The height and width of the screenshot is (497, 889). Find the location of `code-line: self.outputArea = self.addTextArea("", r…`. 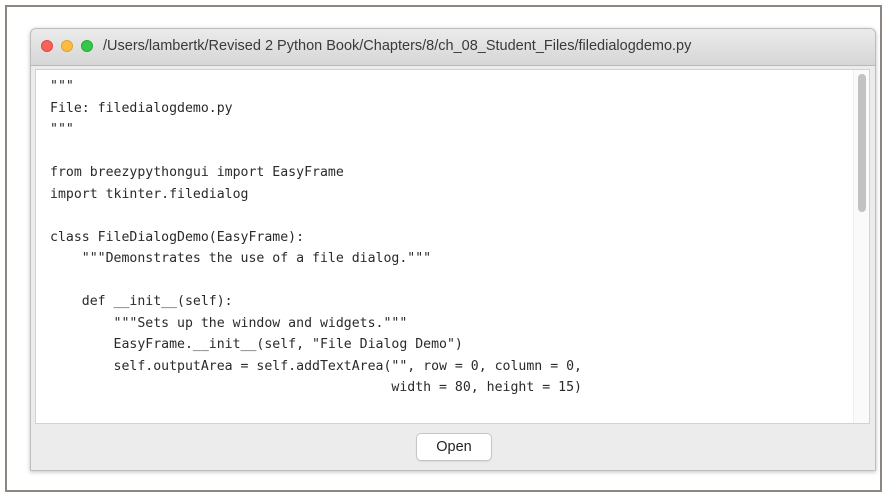

code-line: self.outputArea = self.addTextArea("", r… is located at coordinates (316, 366).